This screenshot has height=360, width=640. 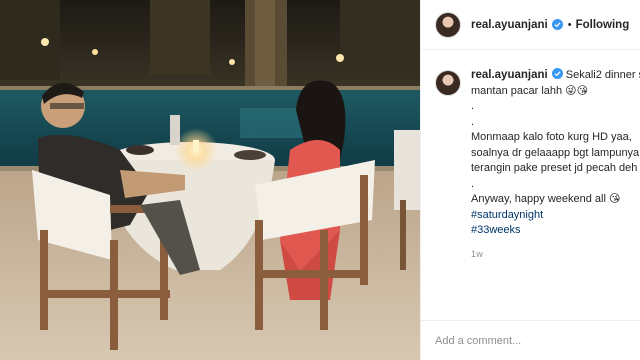 I want to click on add-comment-input, so click(x=530, y=340).